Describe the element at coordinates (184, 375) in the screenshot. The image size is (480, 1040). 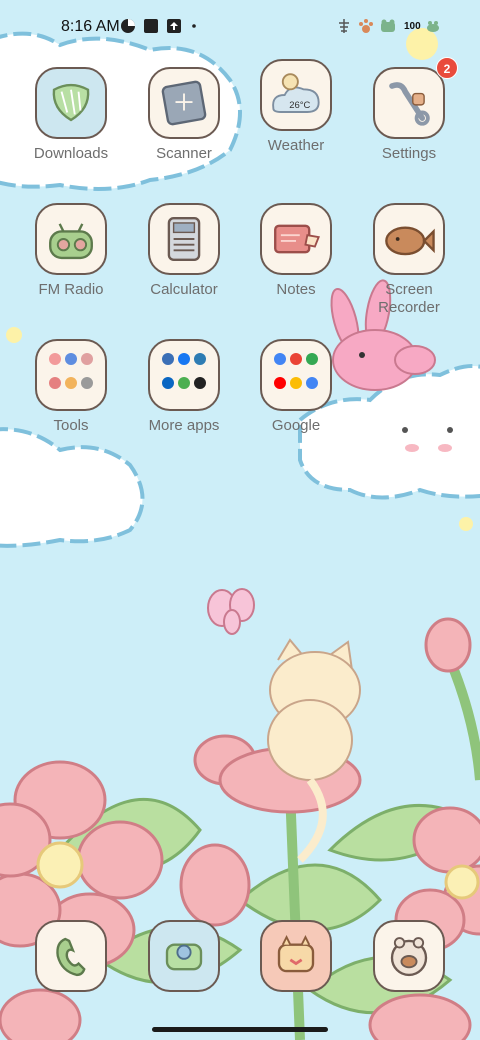
I see `more-apps-folder-icon` at that location.